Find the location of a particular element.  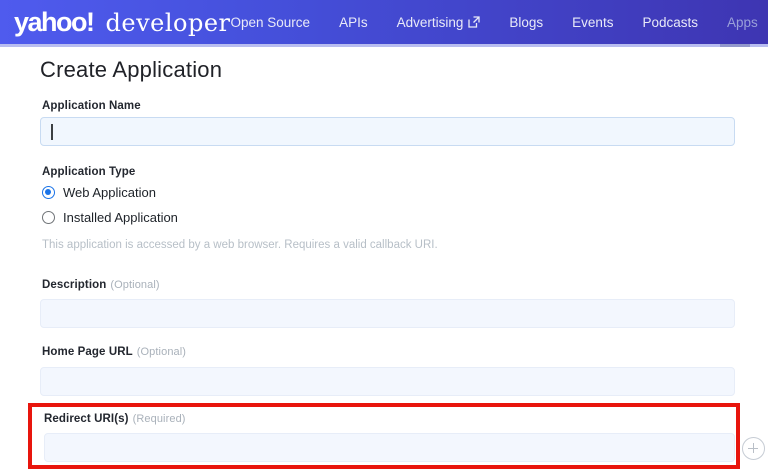

radio-unselected-icon is located at coordinates (48, 217).